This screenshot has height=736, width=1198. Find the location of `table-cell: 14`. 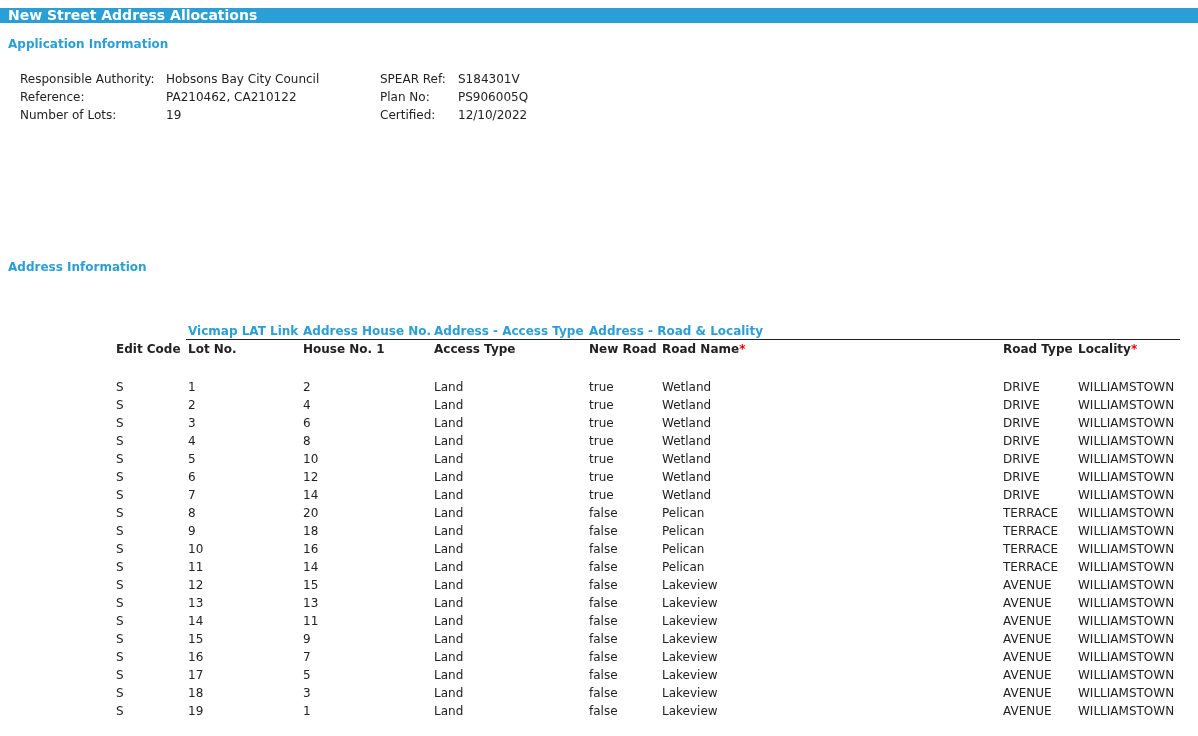

table-cell: 14 is located at coordinates (196, 621).